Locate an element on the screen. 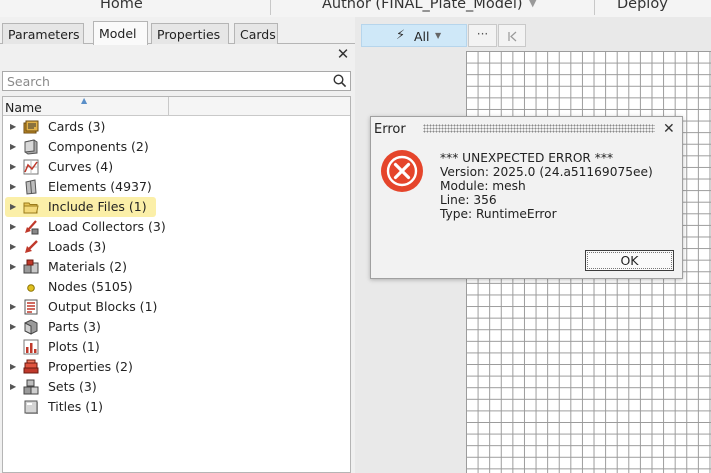  tab-label: Model is located at coordinates (118, 33).